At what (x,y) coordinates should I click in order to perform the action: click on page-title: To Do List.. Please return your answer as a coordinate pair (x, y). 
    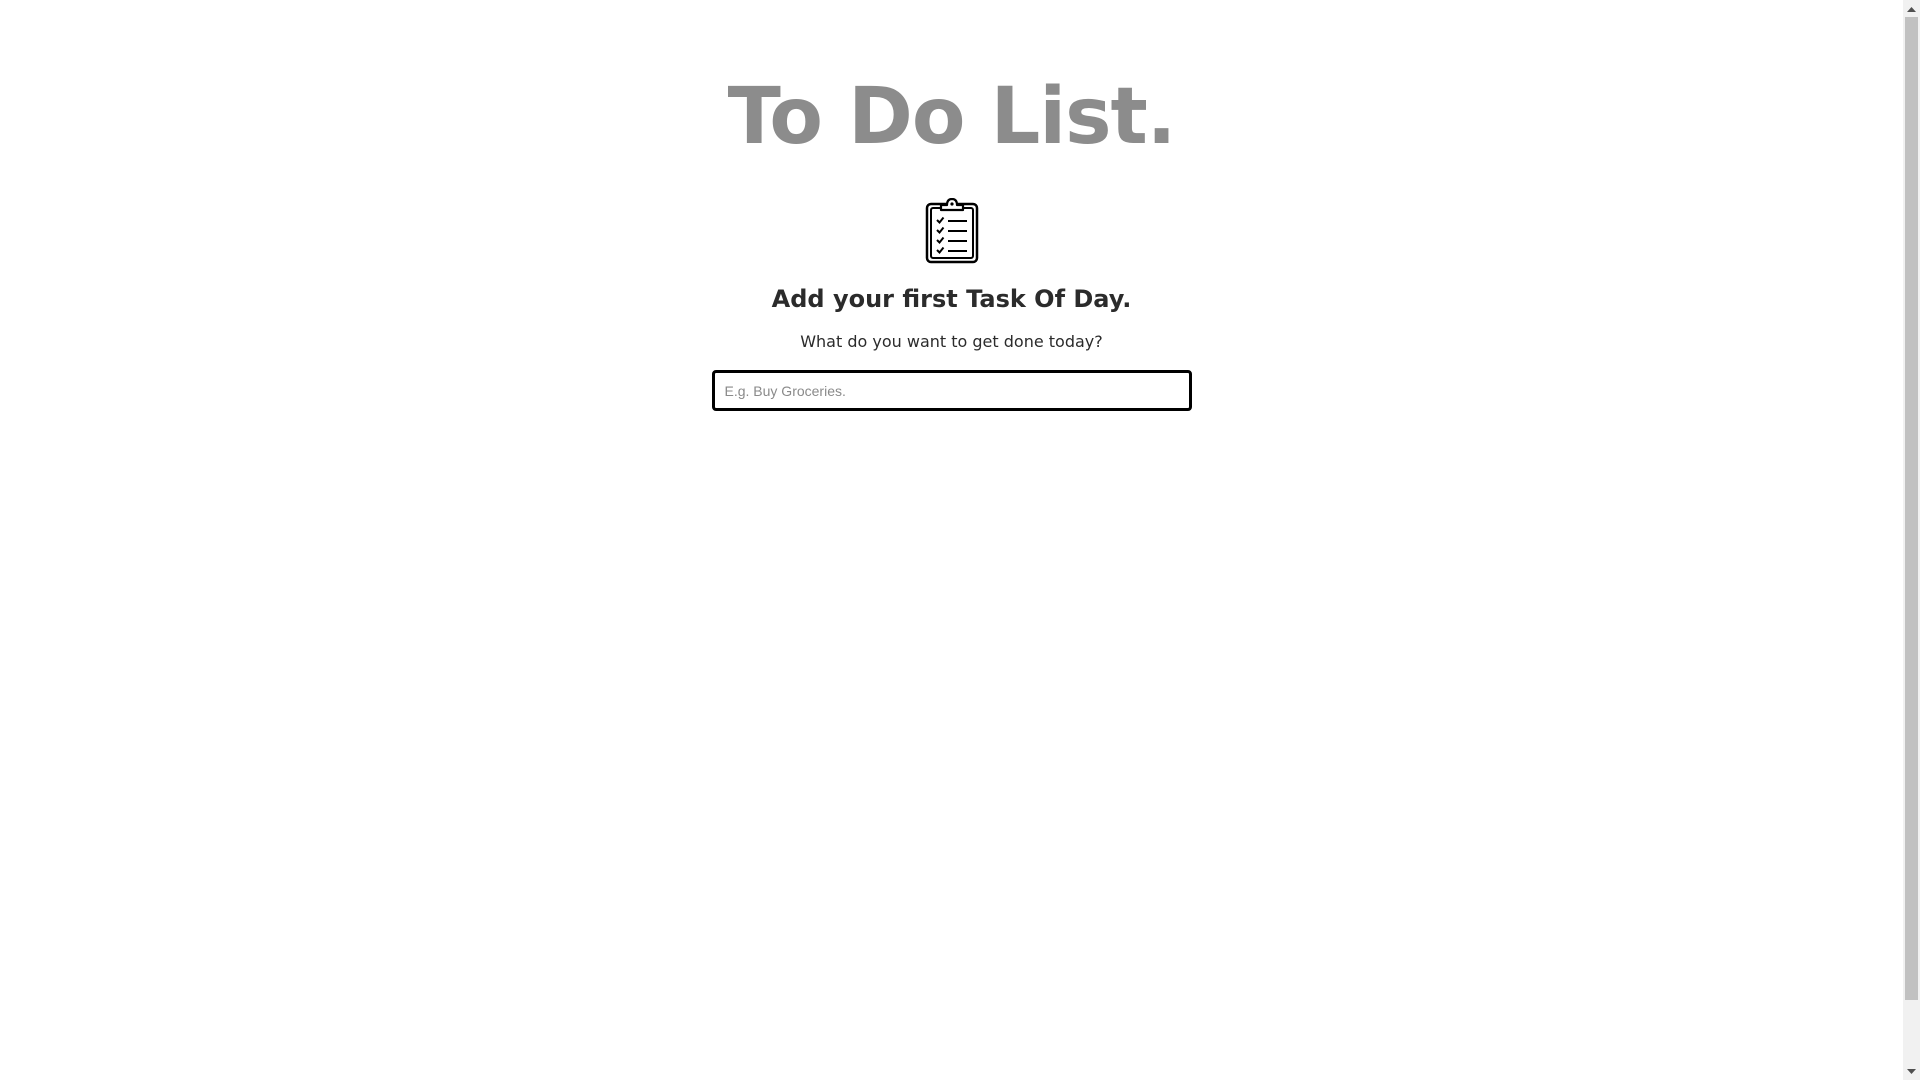
    Looking at the image, I should click on (952, 117).